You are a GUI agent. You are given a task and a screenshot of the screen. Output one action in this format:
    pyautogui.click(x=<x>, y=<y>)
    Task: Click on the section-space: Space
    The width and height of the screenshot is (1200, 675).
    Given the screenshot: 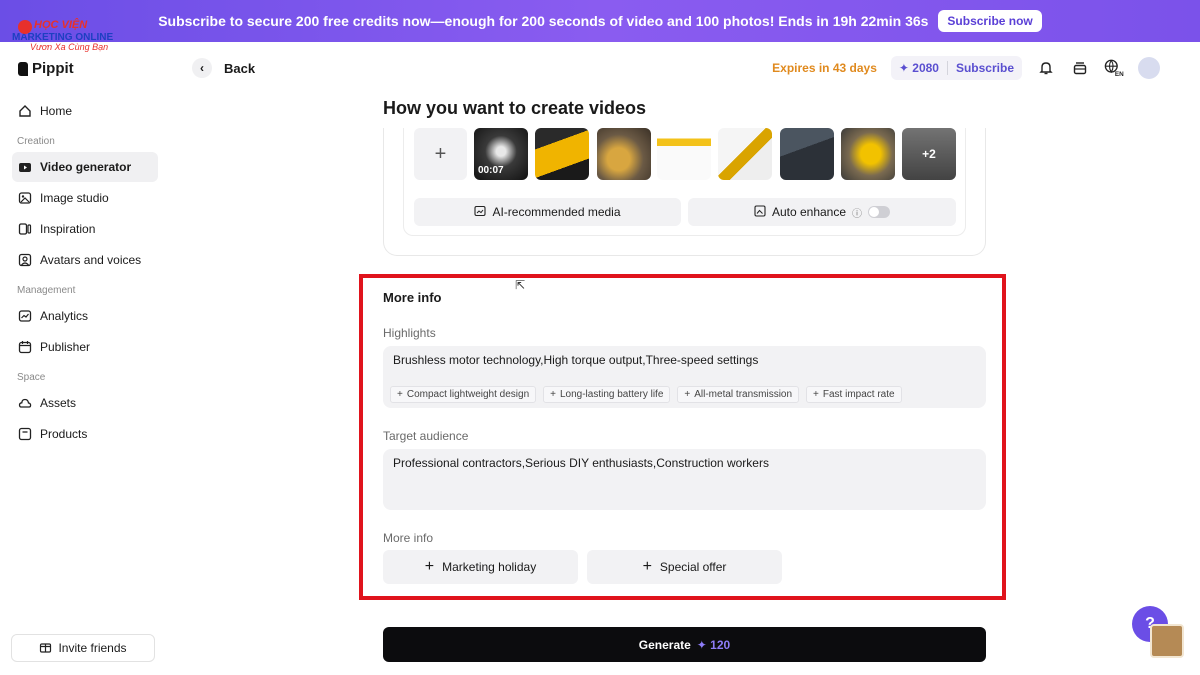 What is the action you would take?
    pyautogui.click(x=31, y=377)
    